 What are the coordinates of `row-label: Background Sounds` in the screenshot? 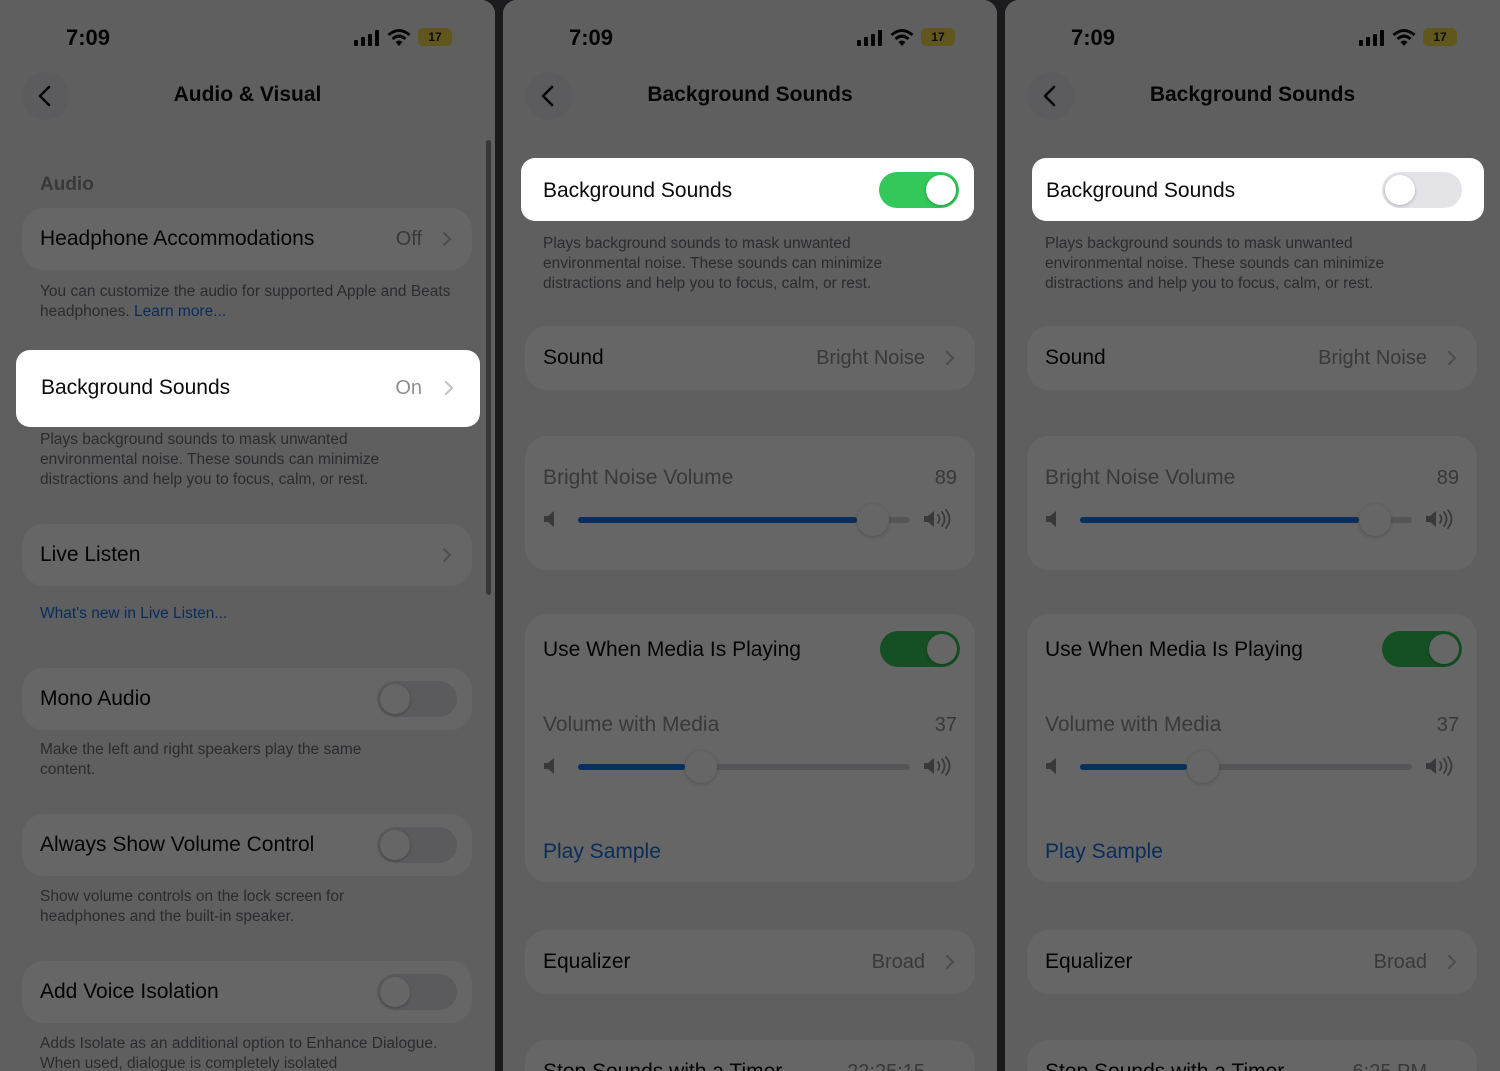 It's located at (638, 190).